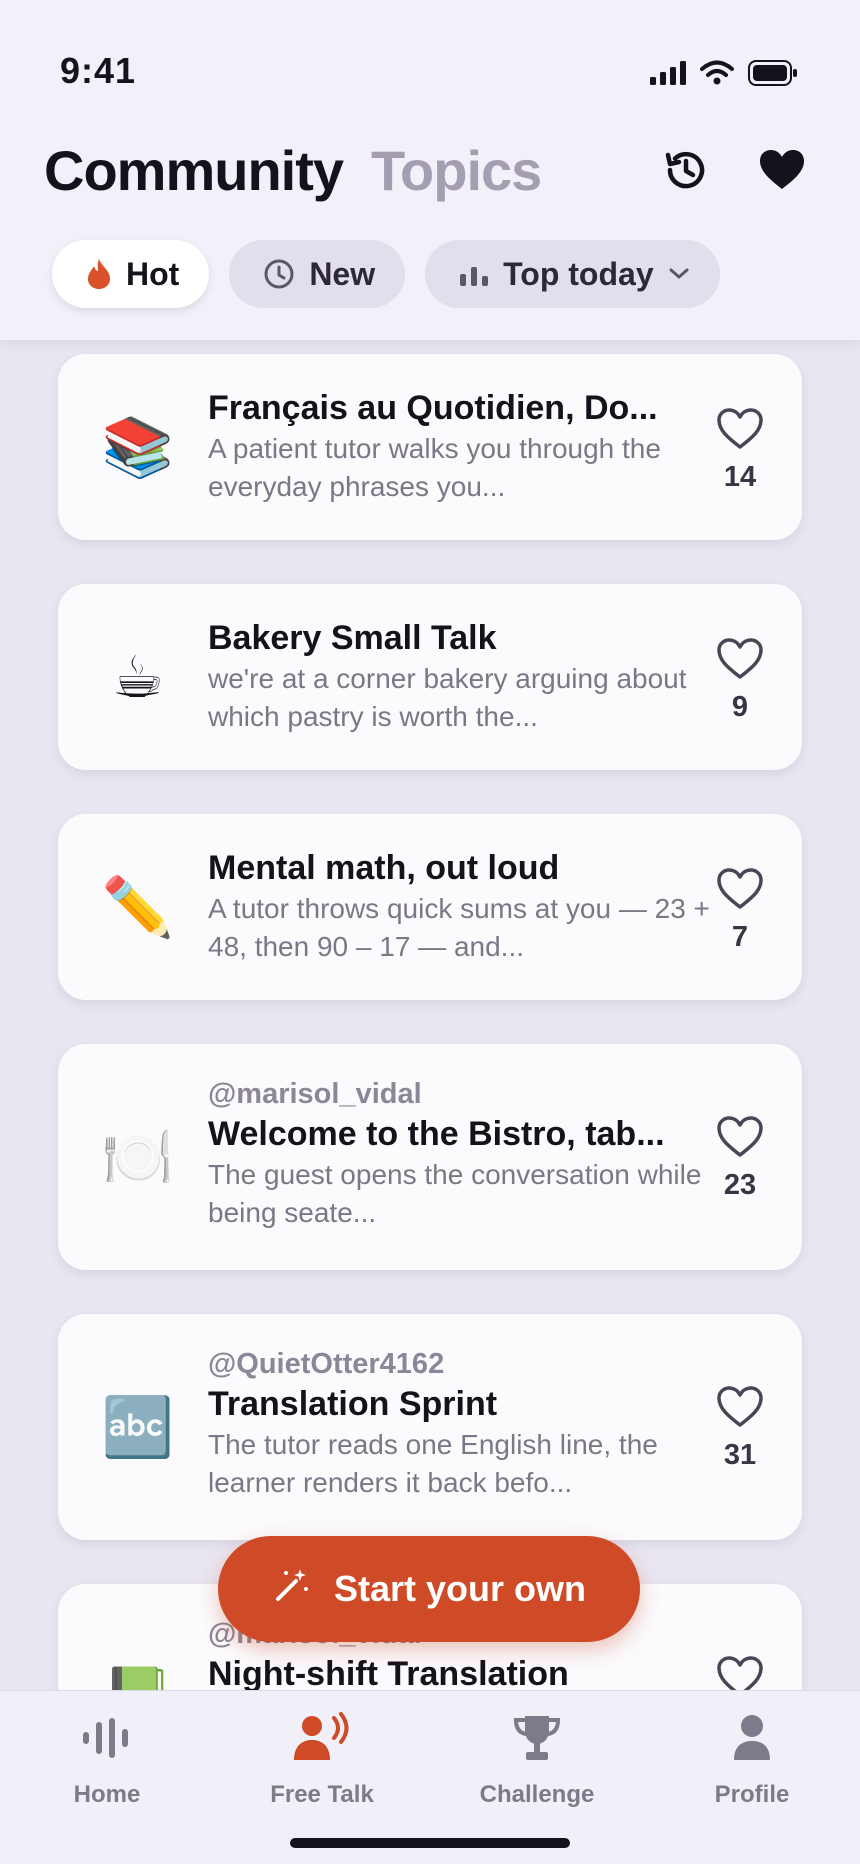 The image size is (860, 1864). Describe the element at coordinates (752, 1738) in the screenshot. I see `person-icon` at that location.